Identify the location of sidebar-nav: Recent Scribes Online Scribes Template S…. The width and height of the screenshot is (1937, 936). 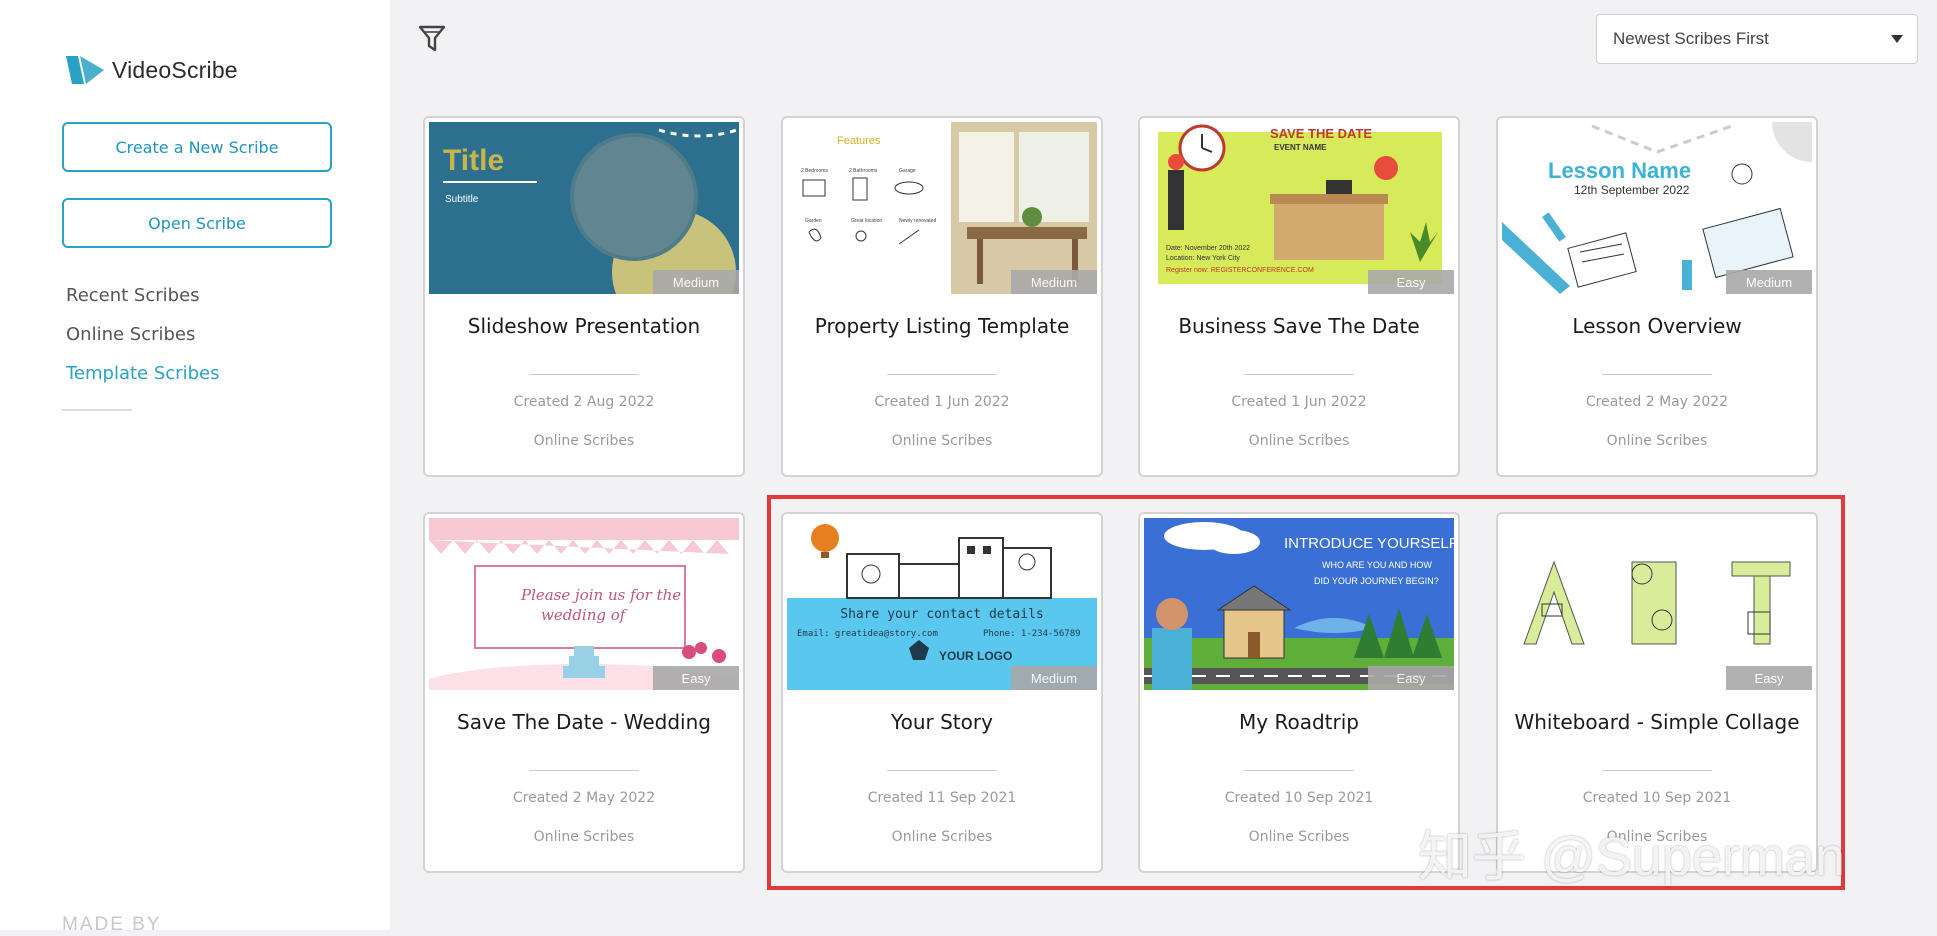
(142, 342).